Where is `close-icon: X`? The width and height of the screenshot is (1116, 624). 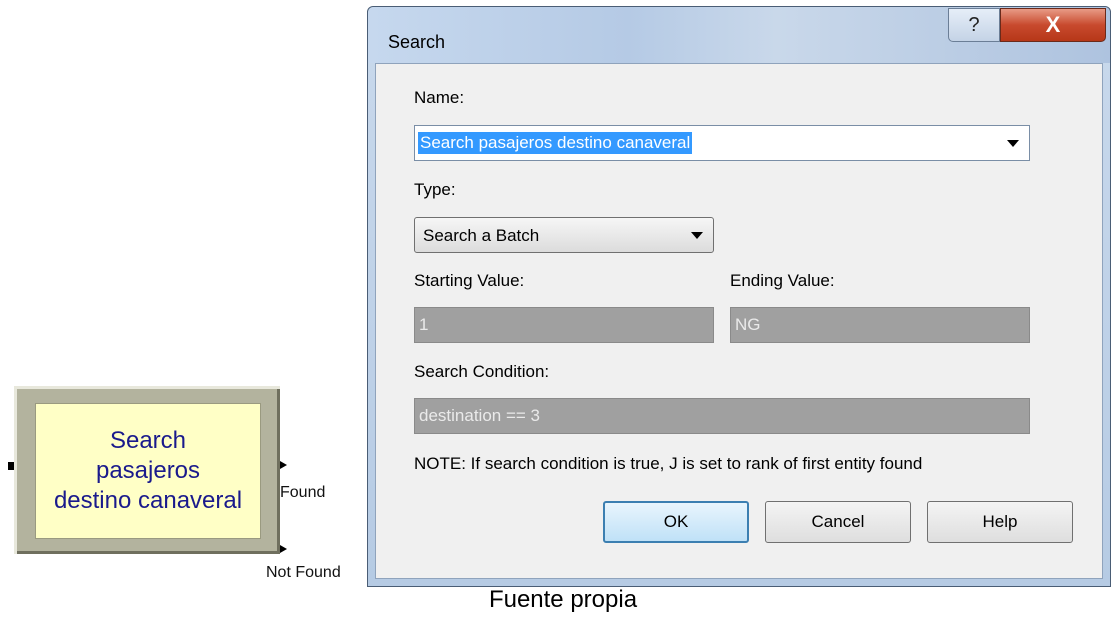 close-icon: X is located at coordinates (1053, 25).